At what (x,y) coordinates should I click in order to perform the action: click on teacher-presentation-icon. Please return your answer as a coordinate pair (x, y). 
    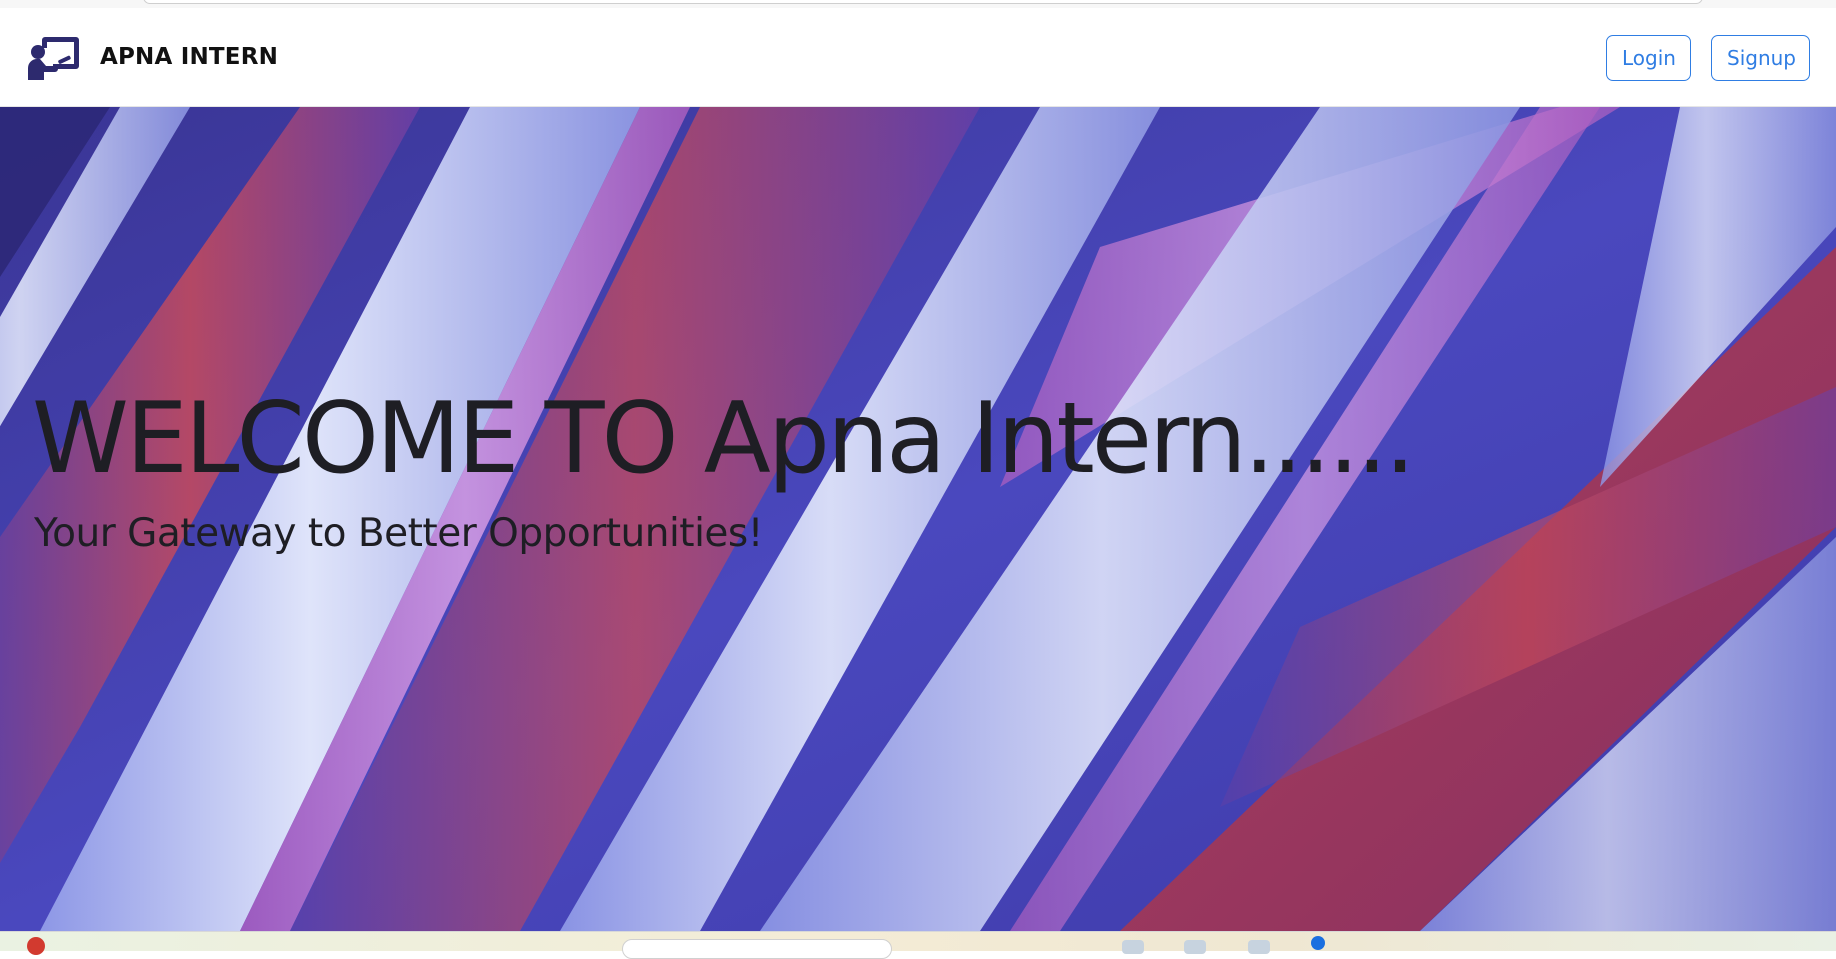
    Looking at the image, I should click on (53, 58).